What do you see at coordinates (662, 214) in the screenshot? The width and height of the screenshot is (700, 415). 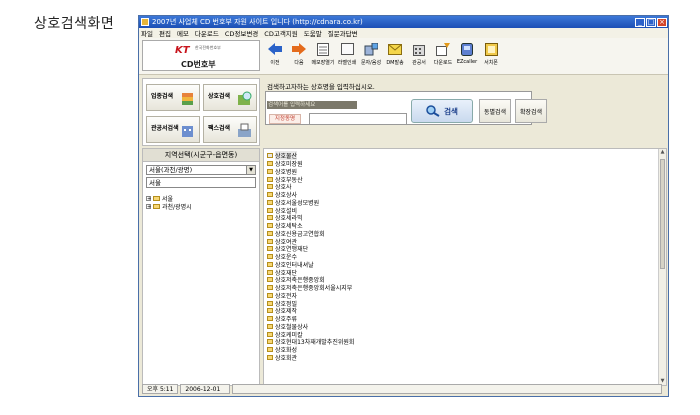 I see `scroll-thumb` at bounding box center [662, 214].